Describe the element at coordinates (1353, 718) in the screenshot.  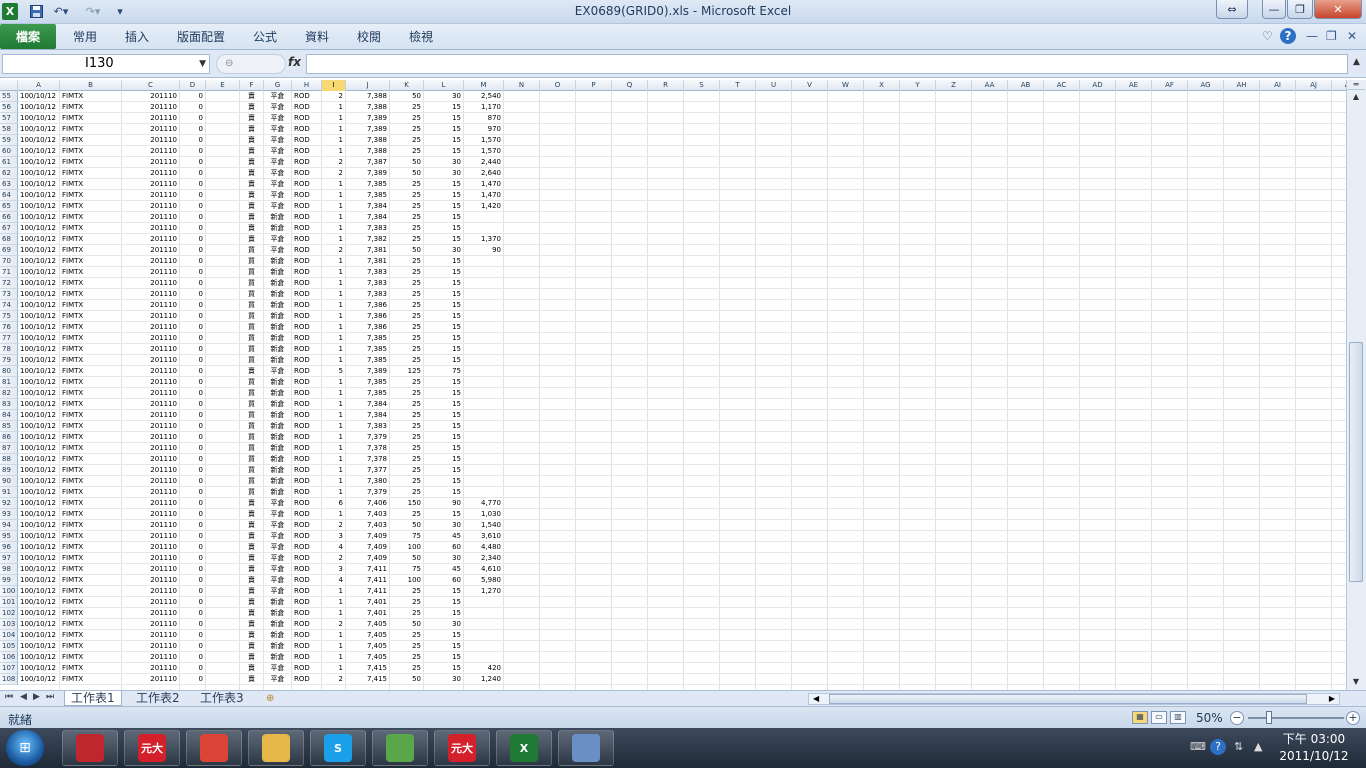
I see `zoom-in-button: +` at that location.